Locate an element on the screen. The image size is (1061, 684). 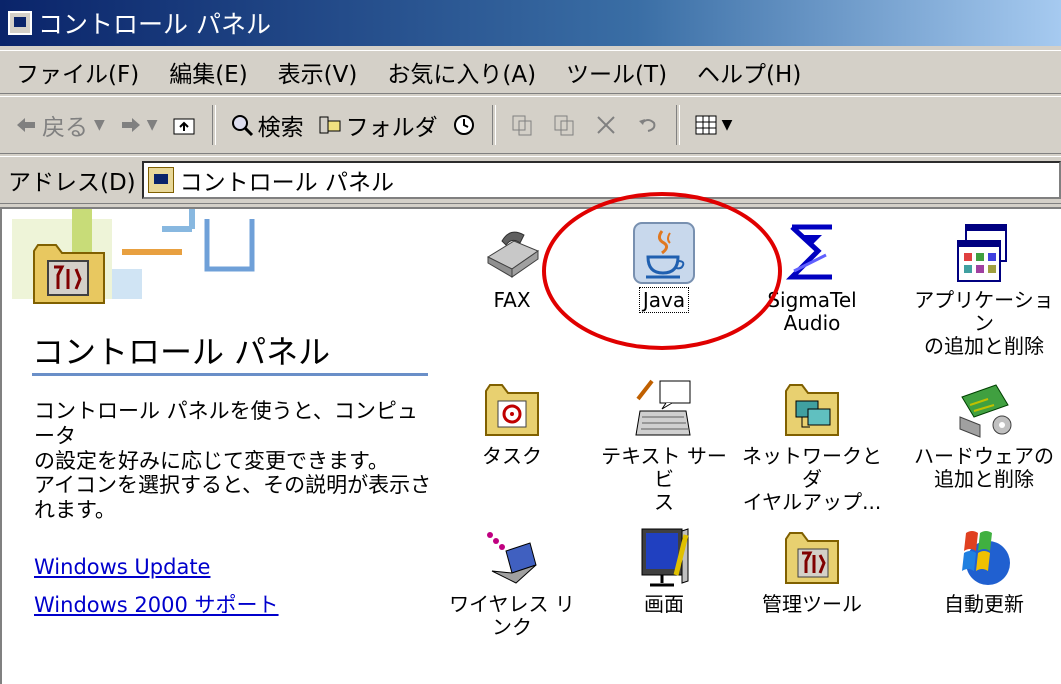
keyboard-pen-icon is located at coordinates (663, 407).